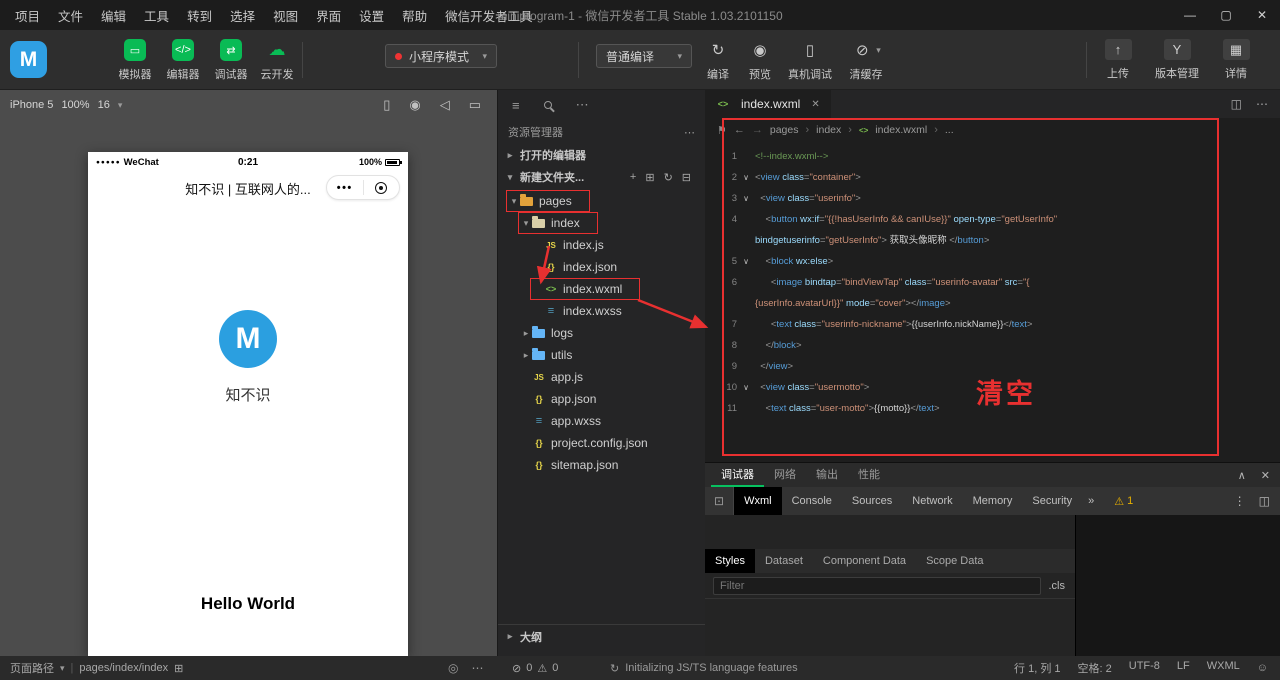 This screenshot has height=680, width=1280. Describe the element at coordinates (1037, 668) in the screenshot. I see `statusbar-item: 行 1, 列 1` at that location.